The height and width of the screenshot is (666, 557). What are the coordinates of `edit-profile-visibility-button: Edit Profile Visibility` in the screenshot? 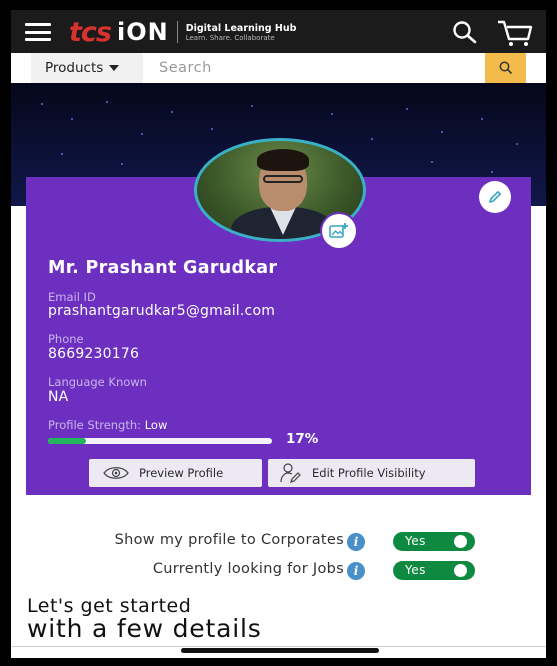 It's located at (371, 473).